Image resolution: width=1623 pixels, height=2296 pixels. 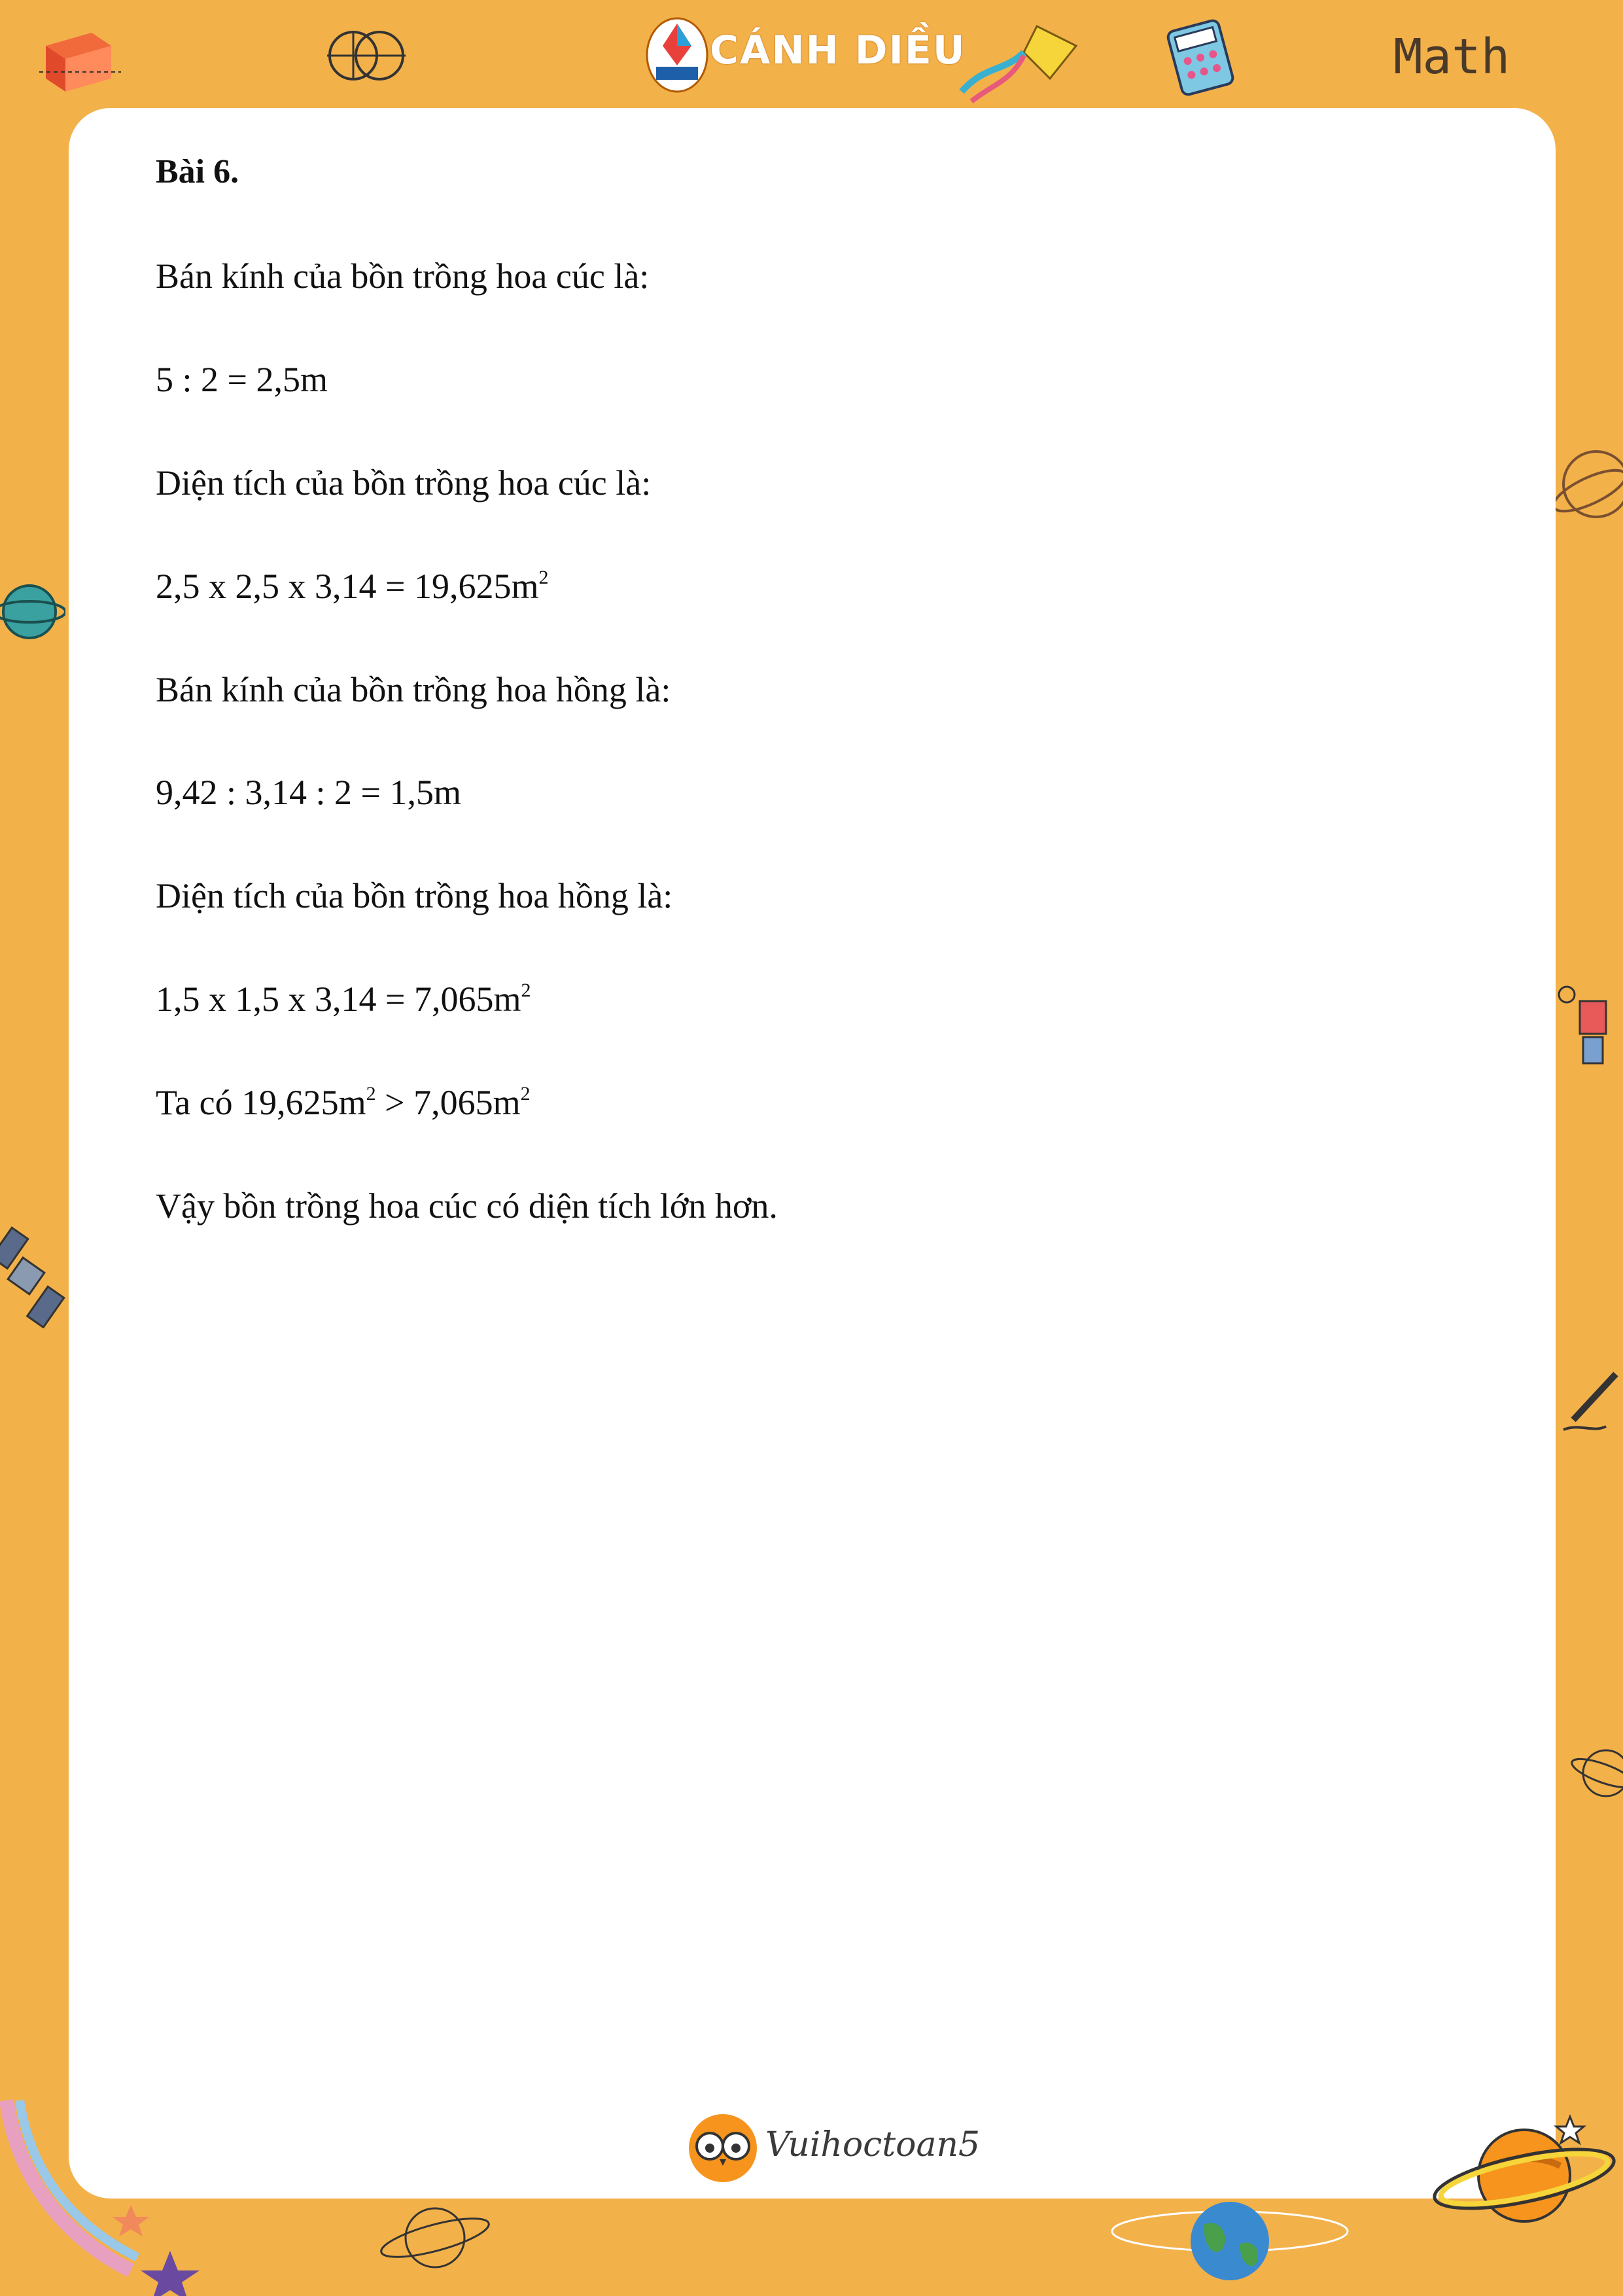 What do you see at coordinates (33, 611) in the screenshot?
I see `planet-icon` at bounding box center [33, 611].